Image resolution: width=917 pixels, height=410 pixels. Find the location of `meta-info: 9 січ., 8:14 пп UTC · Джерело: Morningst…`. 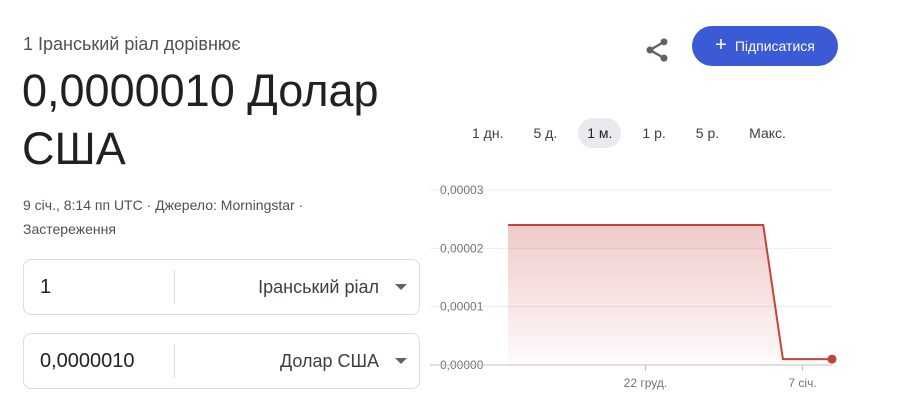

meta-info: 9 січ., 8:14 пп UTC · Джерело: Morningst… is located at coordinates (163, 217).